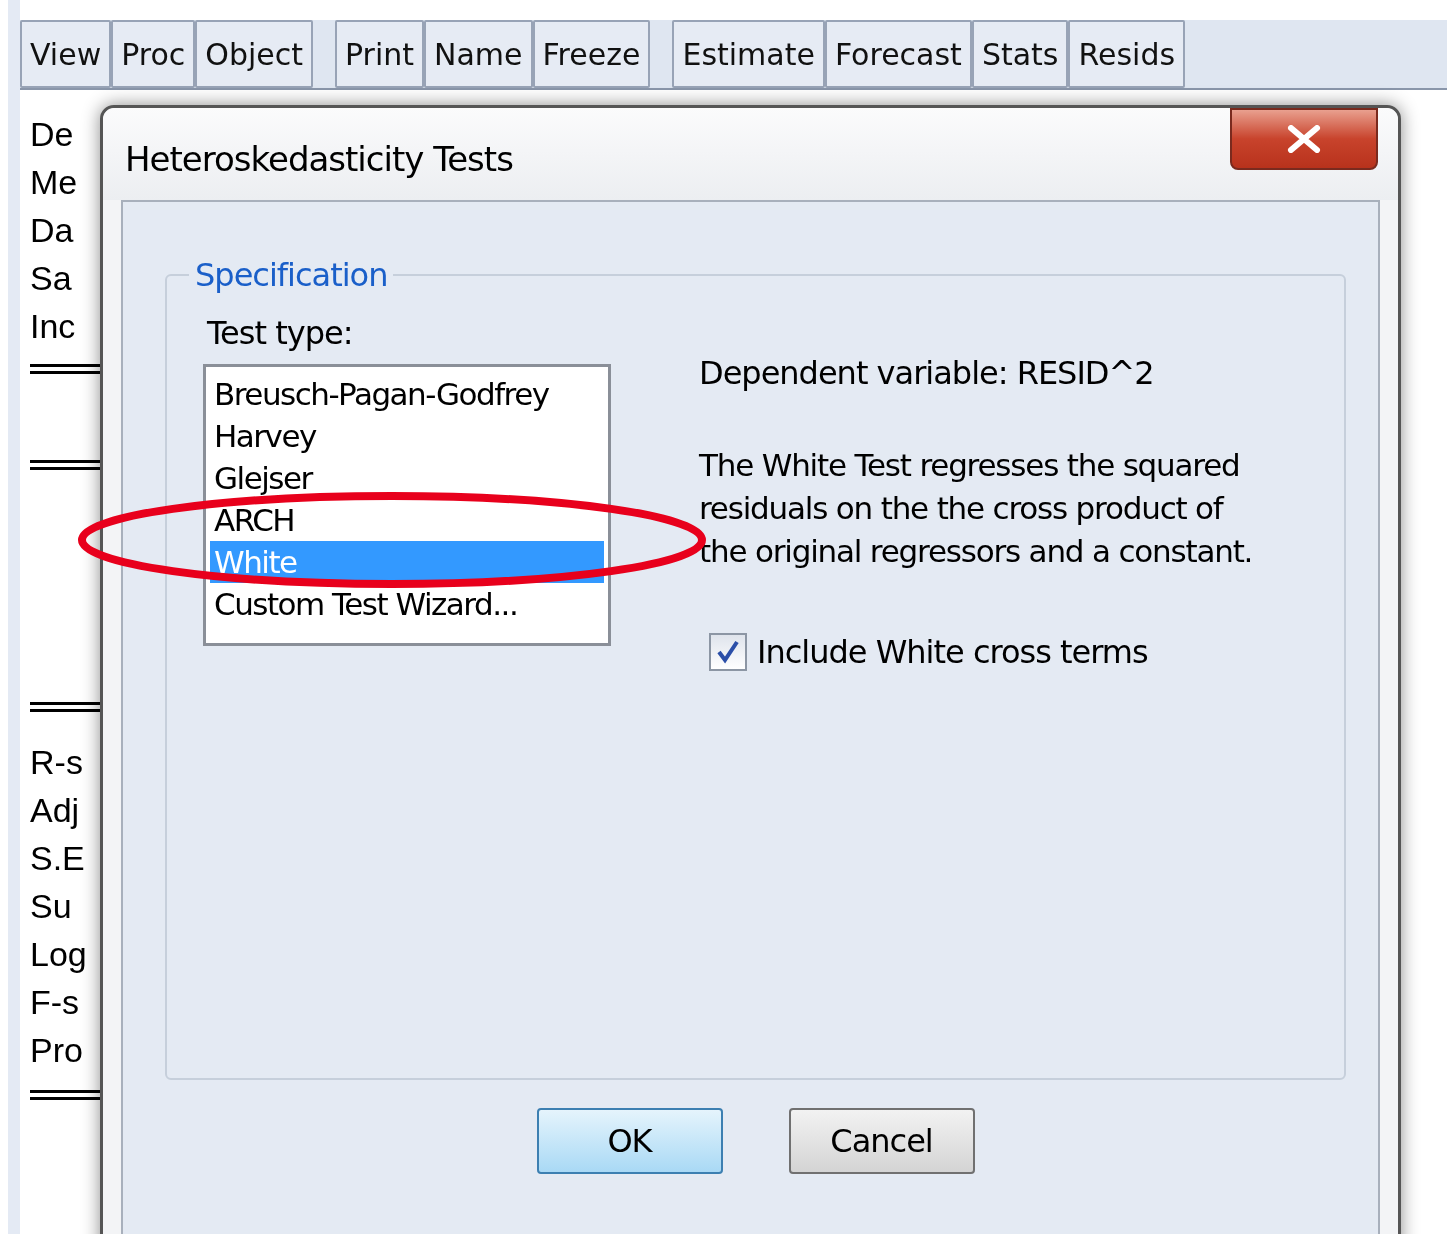  What do you see at coordinates (57, 762) in the screenshot?
I see `output-text: R-s` at bounding box center [57, 762].